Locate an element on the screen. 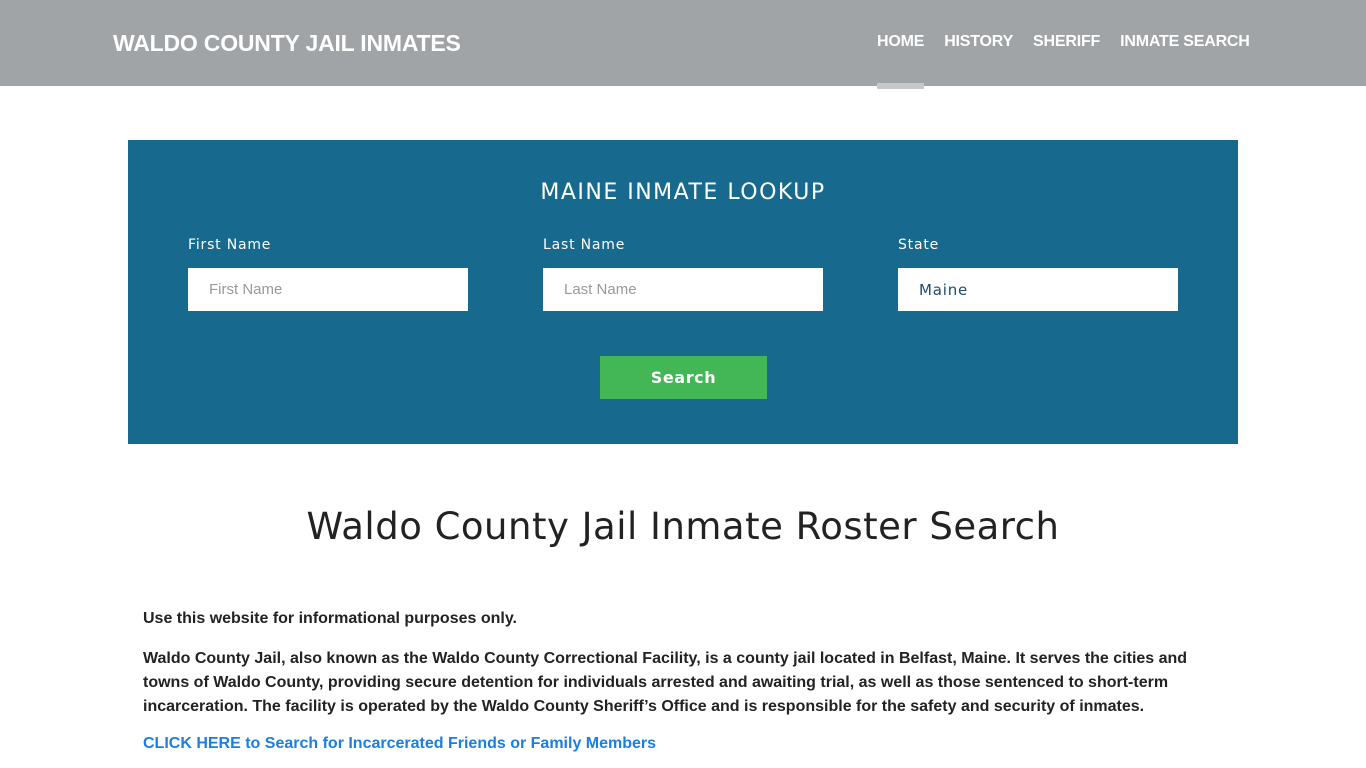  state-group: State is located at coordinates (1038, 274).